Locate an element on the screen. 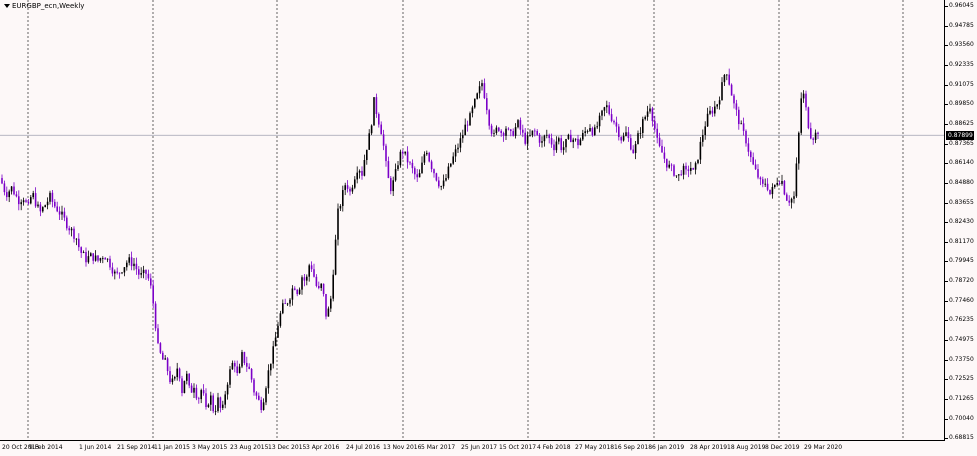  time-tick-label: 27 May 2018 is located at coordinates (595, 447).